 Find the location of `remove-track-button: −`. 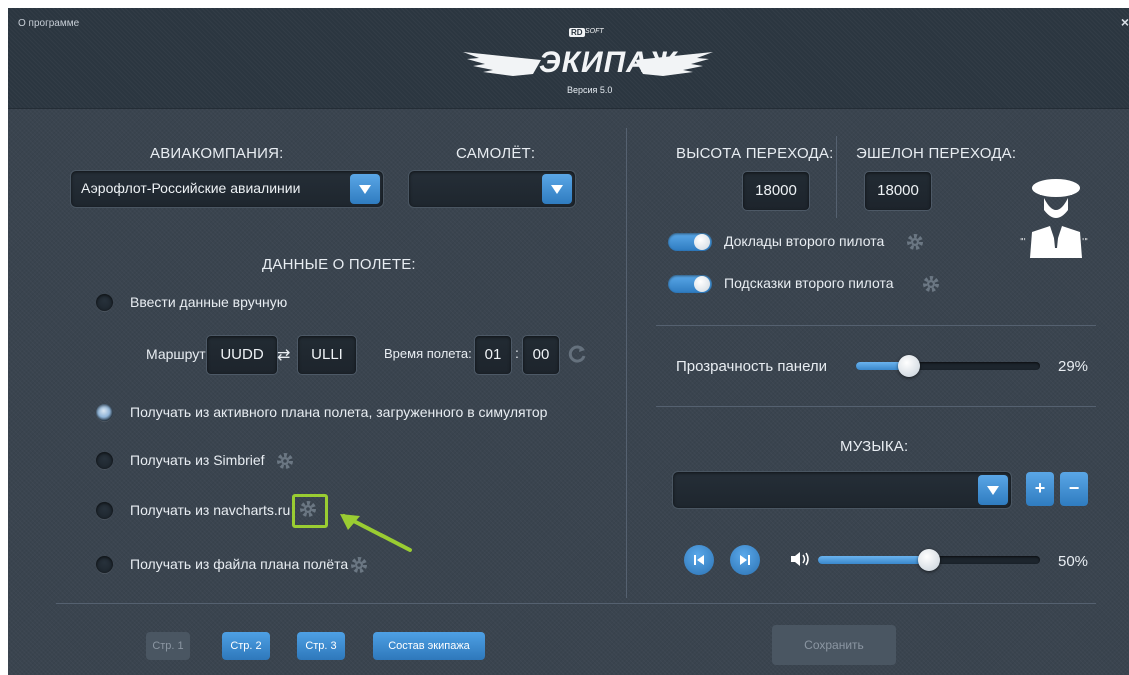

remove-track-button: − is located at coordinates (1074, 489).